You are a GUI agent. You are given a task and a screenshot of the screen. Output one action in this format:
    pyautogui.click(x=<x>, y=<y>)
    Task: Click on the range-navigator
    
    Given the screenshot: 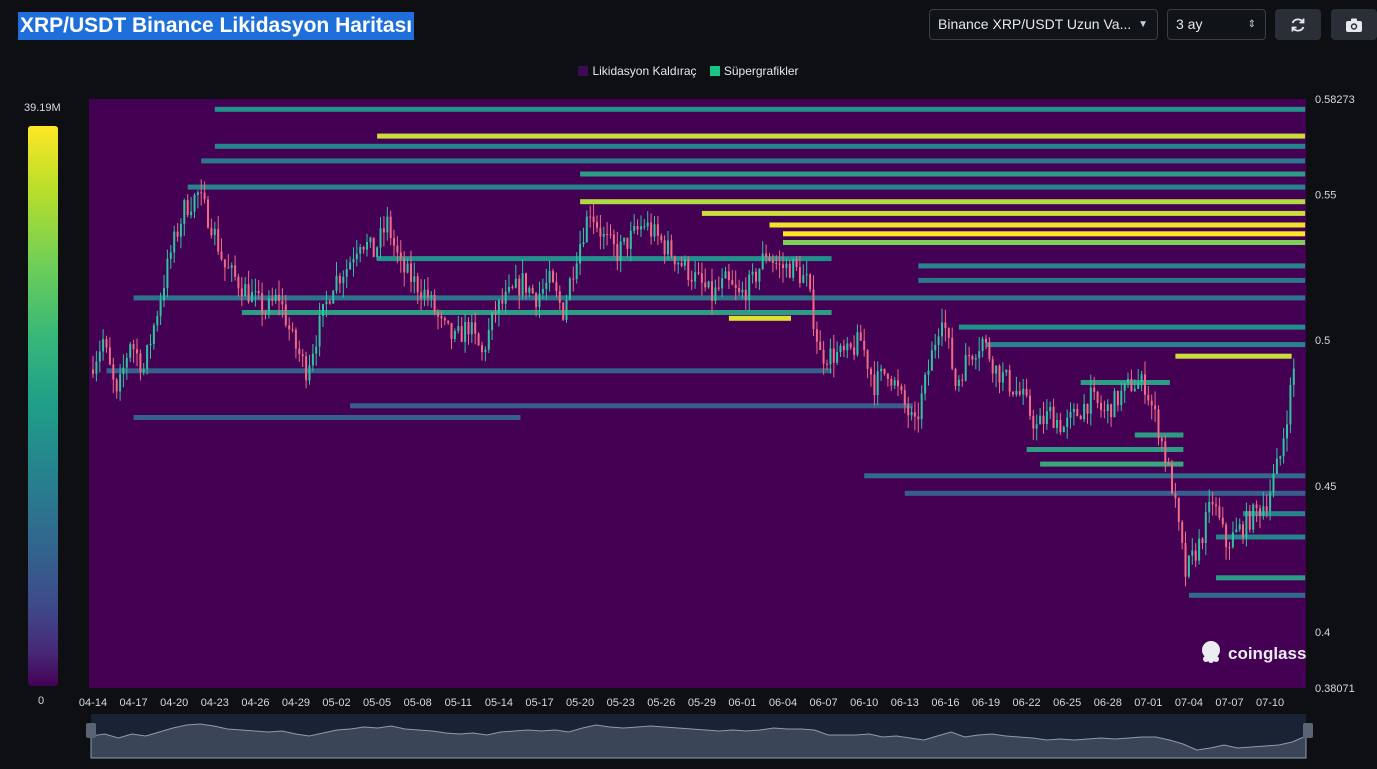 What is the action you would take?
    pyautogui.click(x=699, y=736)
    